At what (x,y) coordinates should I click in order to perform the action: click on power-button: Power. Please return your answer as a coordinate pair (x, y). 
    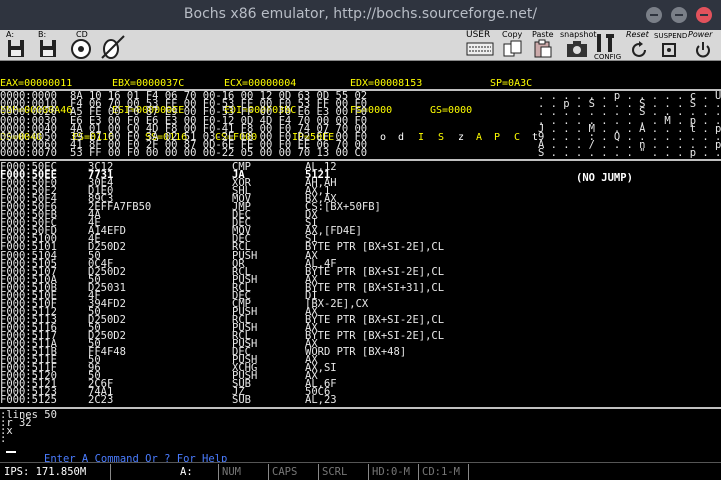
    Looking at the image, I should click on (704, 45).